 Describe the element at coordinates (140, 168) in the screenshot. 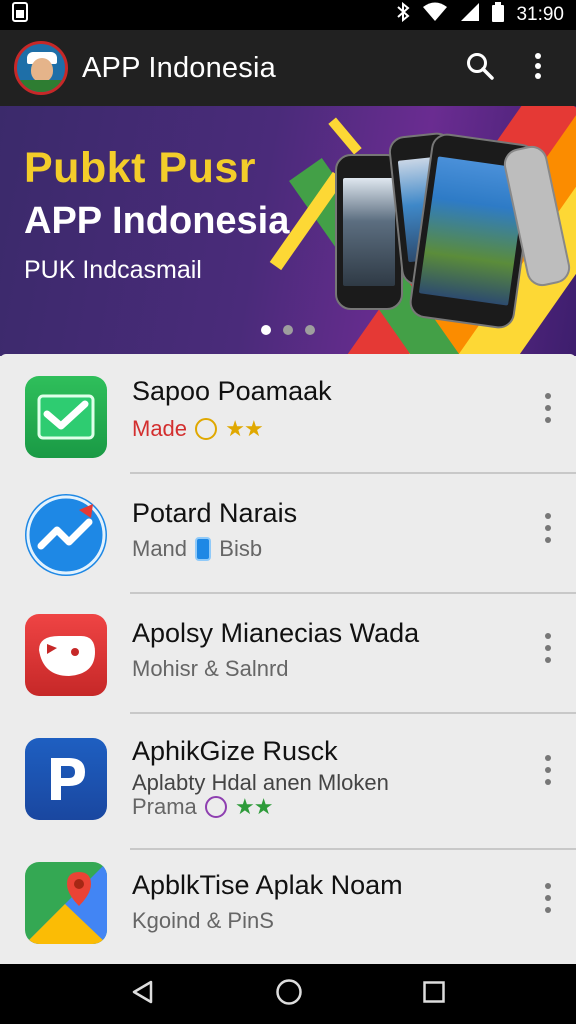

I see `banner-title: Pubkt Pusr` at that location.